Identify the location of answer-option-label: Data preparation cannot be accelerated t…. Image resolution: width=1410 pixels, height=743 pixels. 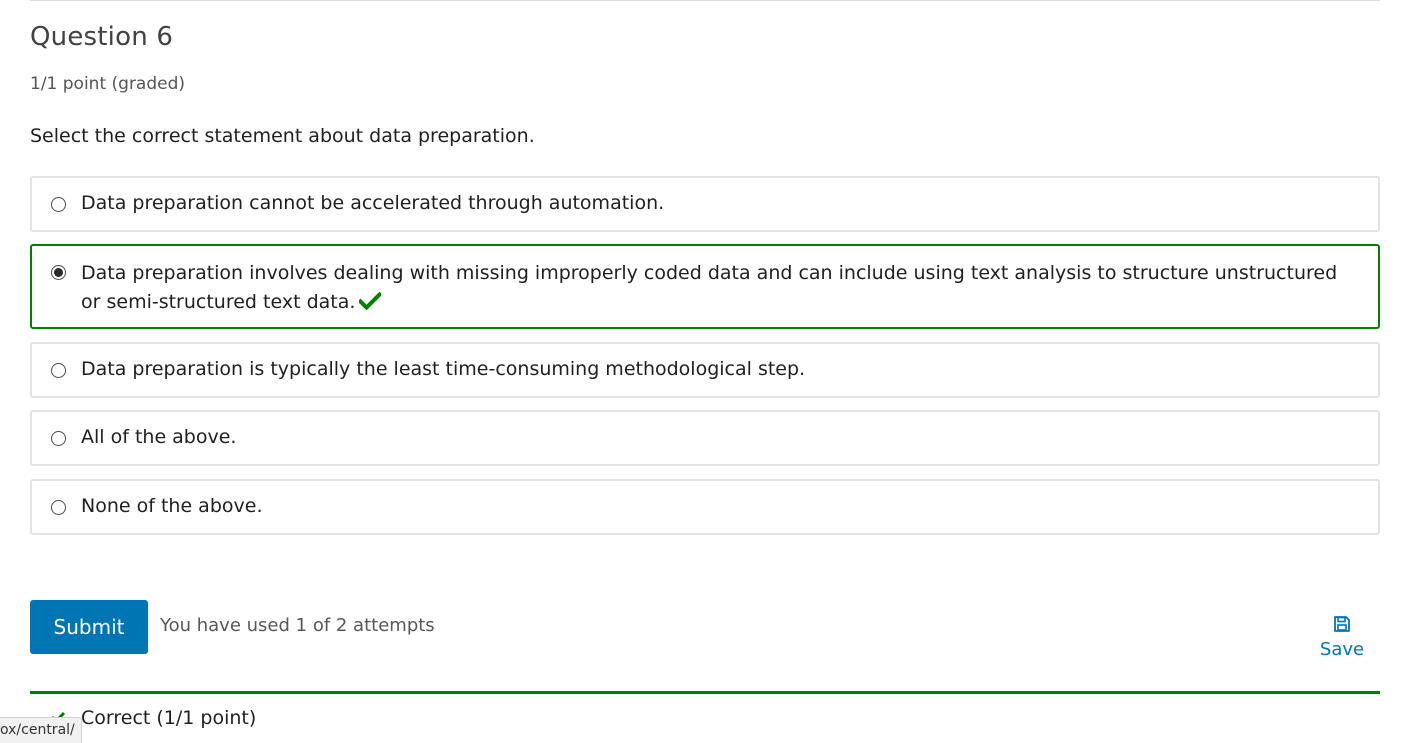
(373, 203).